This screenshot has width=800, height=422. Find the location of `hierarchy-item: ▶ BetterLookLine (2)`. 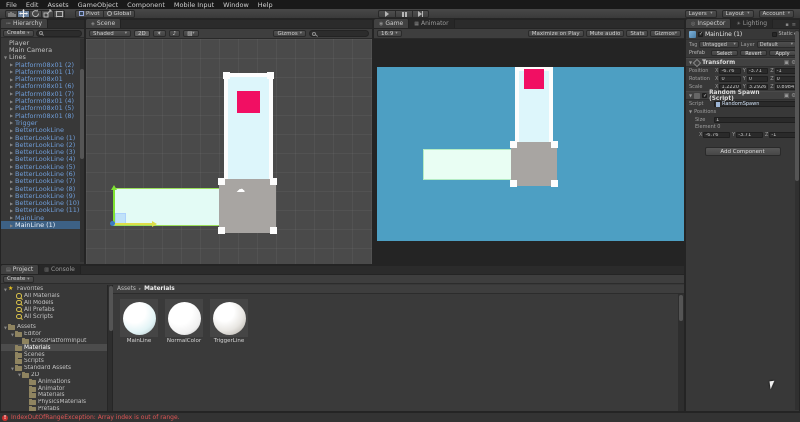

hierarchy-item: ▶ BetterLookLine (2) is located at coordinates (42, 144).